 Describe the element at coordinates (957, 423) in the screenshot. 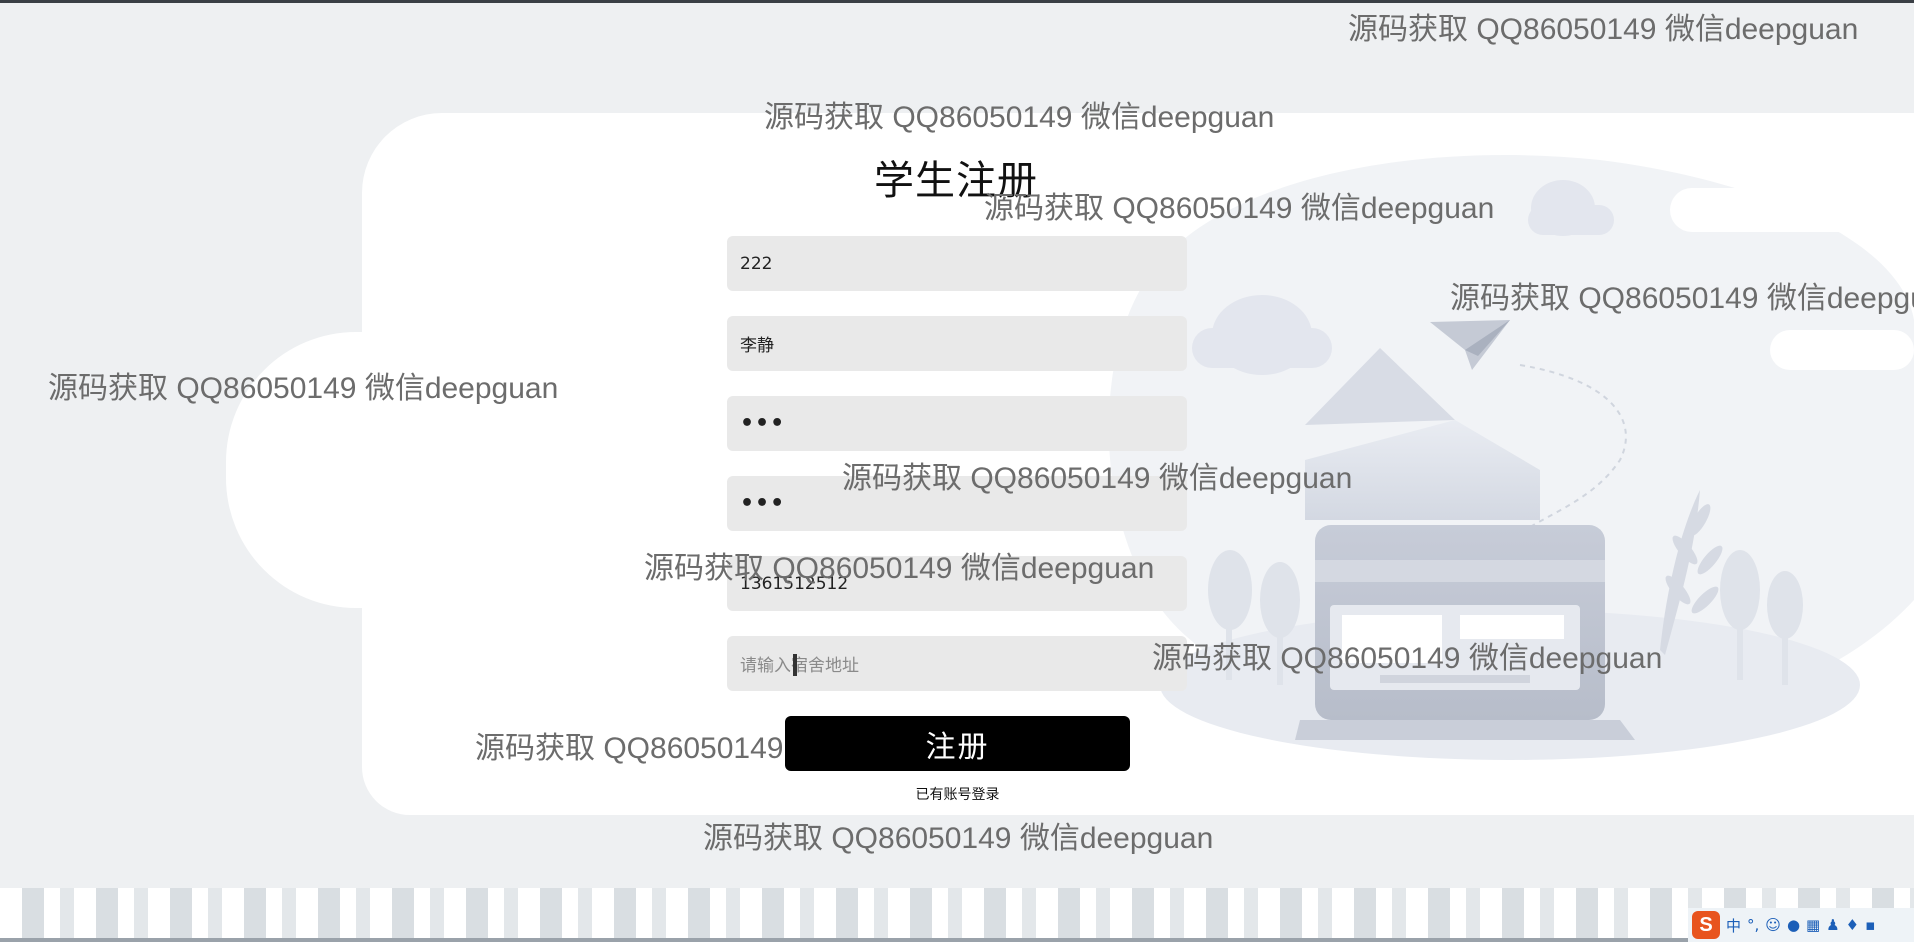

I see `password-input: •••` at that location.